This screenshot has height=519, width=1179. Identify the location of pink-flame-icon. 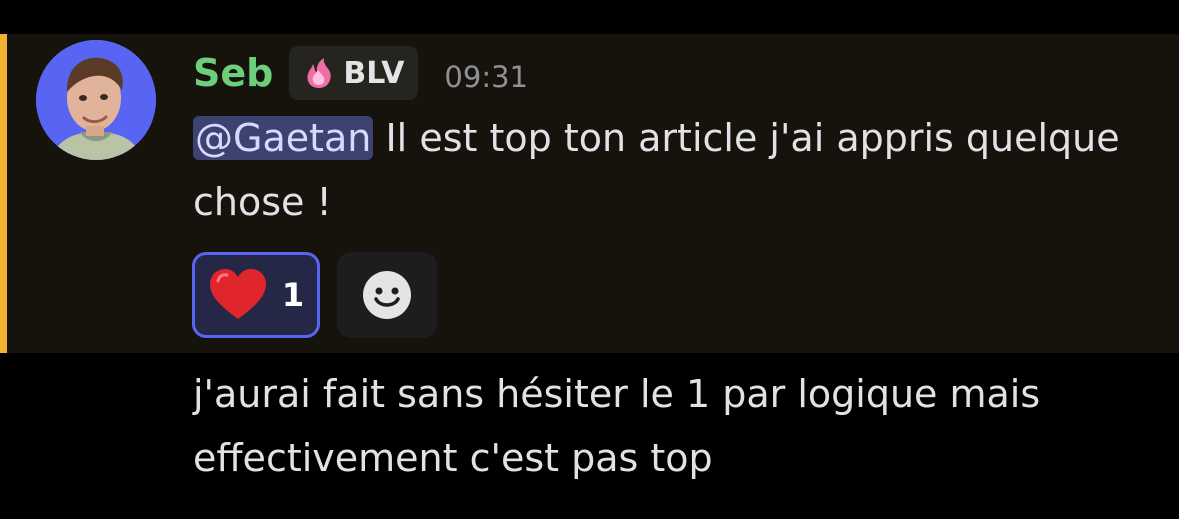
(319, 73).